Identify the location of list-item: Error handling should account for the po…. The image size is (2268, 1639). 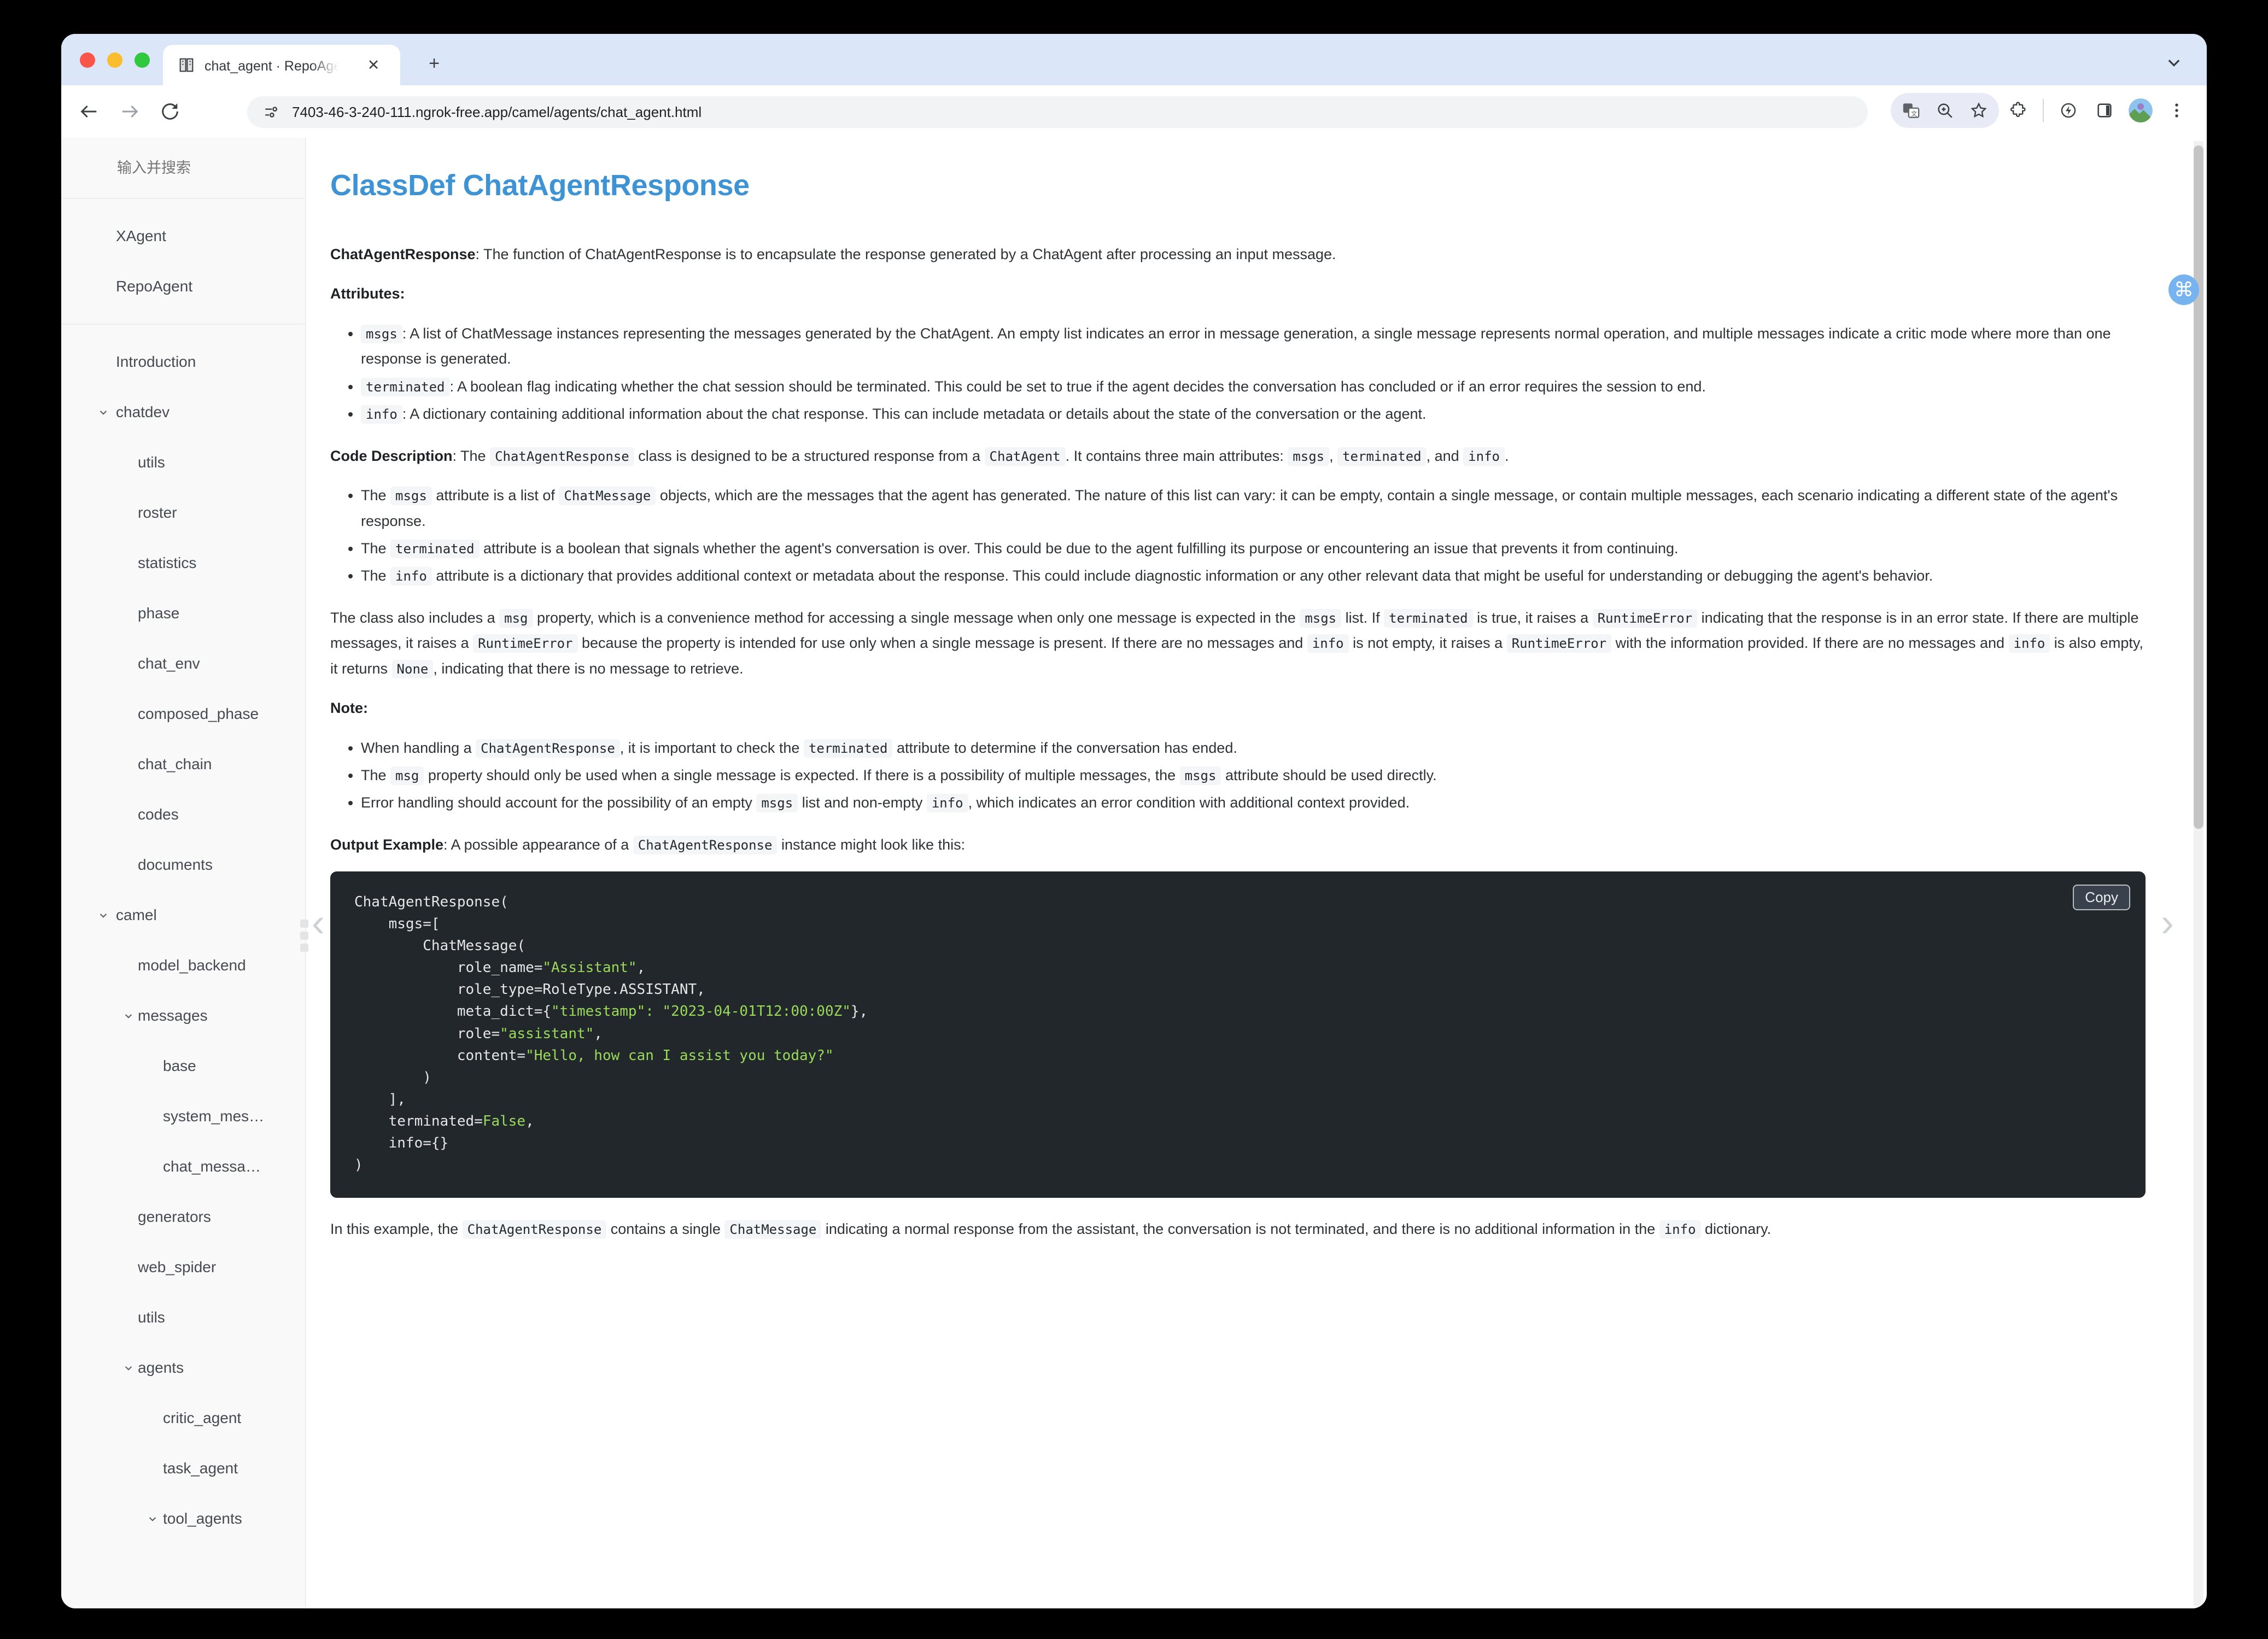
(1253, 802).